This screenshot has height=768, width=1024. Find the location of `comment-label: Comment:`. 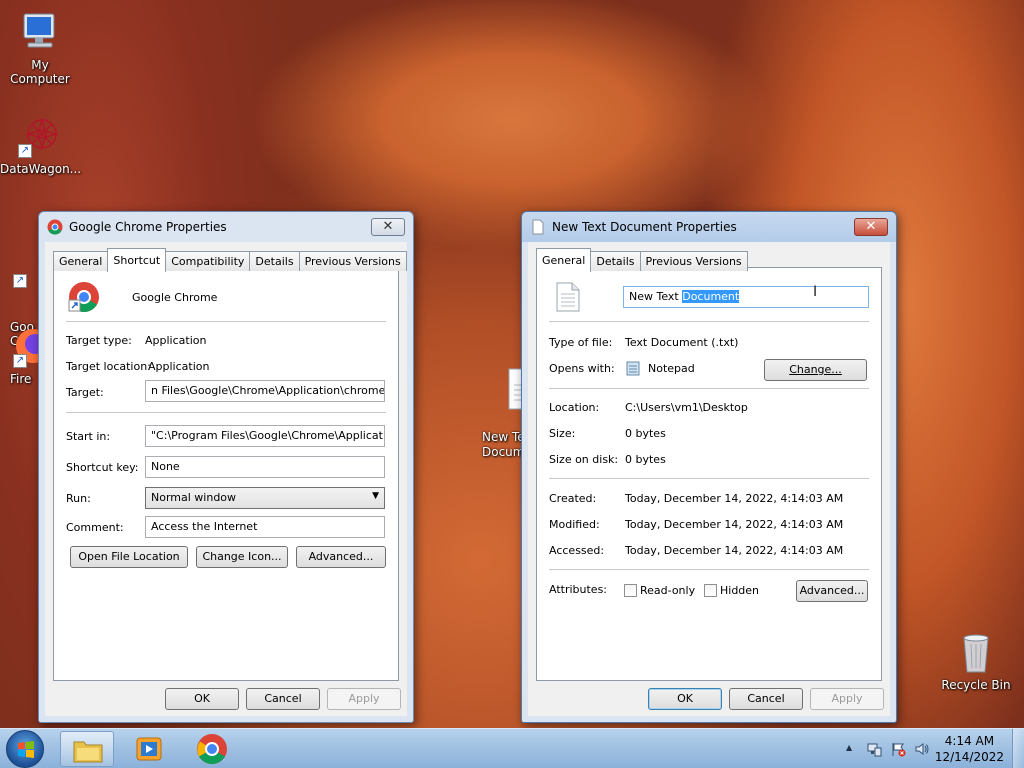

comment-label: Comment: is located at coordinates (95, 527).